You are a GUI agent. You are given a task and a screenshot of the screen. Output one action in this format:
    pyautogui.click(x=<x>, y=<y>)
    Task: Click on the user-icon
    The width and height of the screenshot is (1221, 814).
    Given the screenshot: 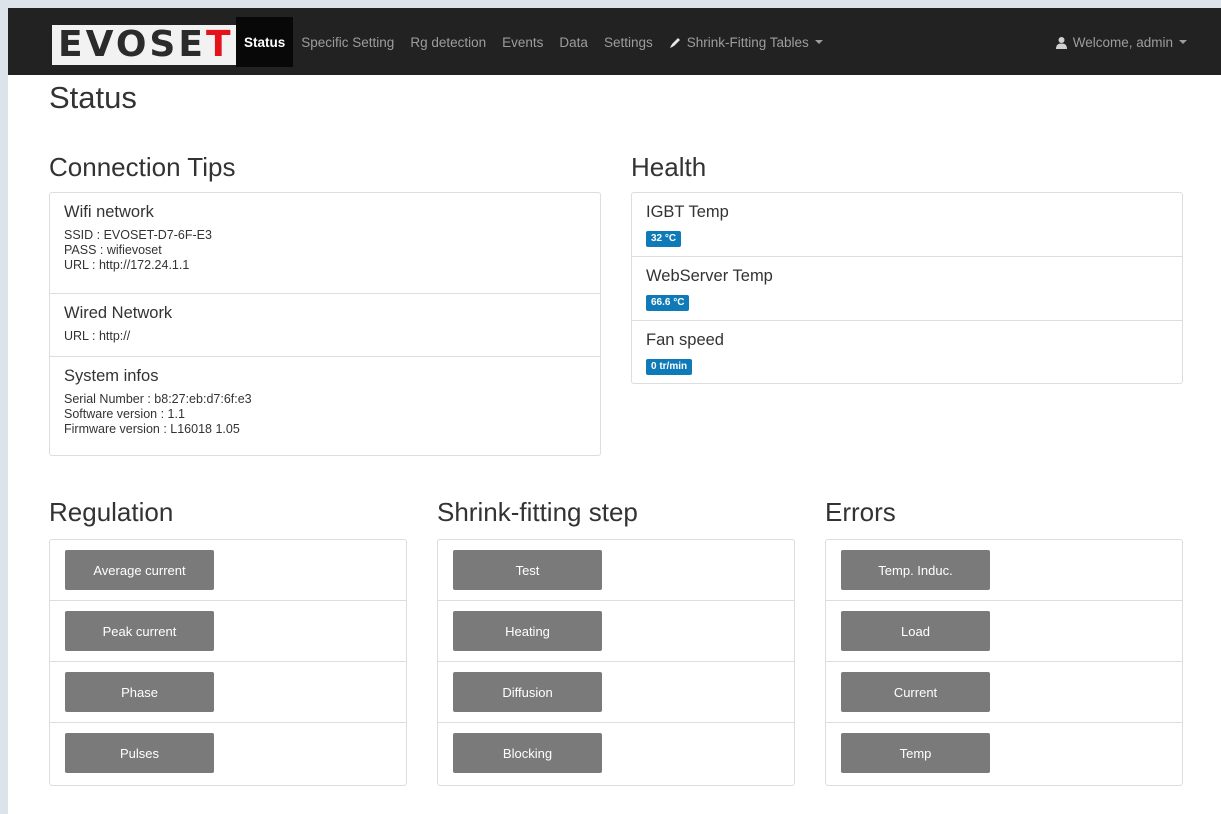 What is the action you would take?
    pyautogui.click(x=1061, y=42)
    